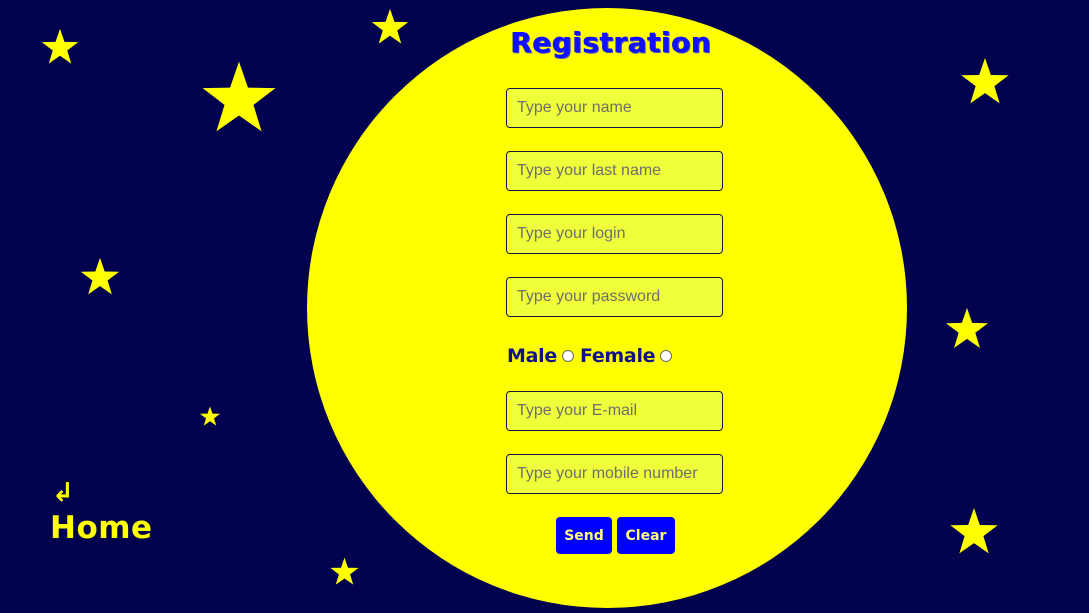 The height and width of the screenshot is (613, 1089). Describe the element at coordinates (614, 108) in the screenshot. I see `name-field` at that location.